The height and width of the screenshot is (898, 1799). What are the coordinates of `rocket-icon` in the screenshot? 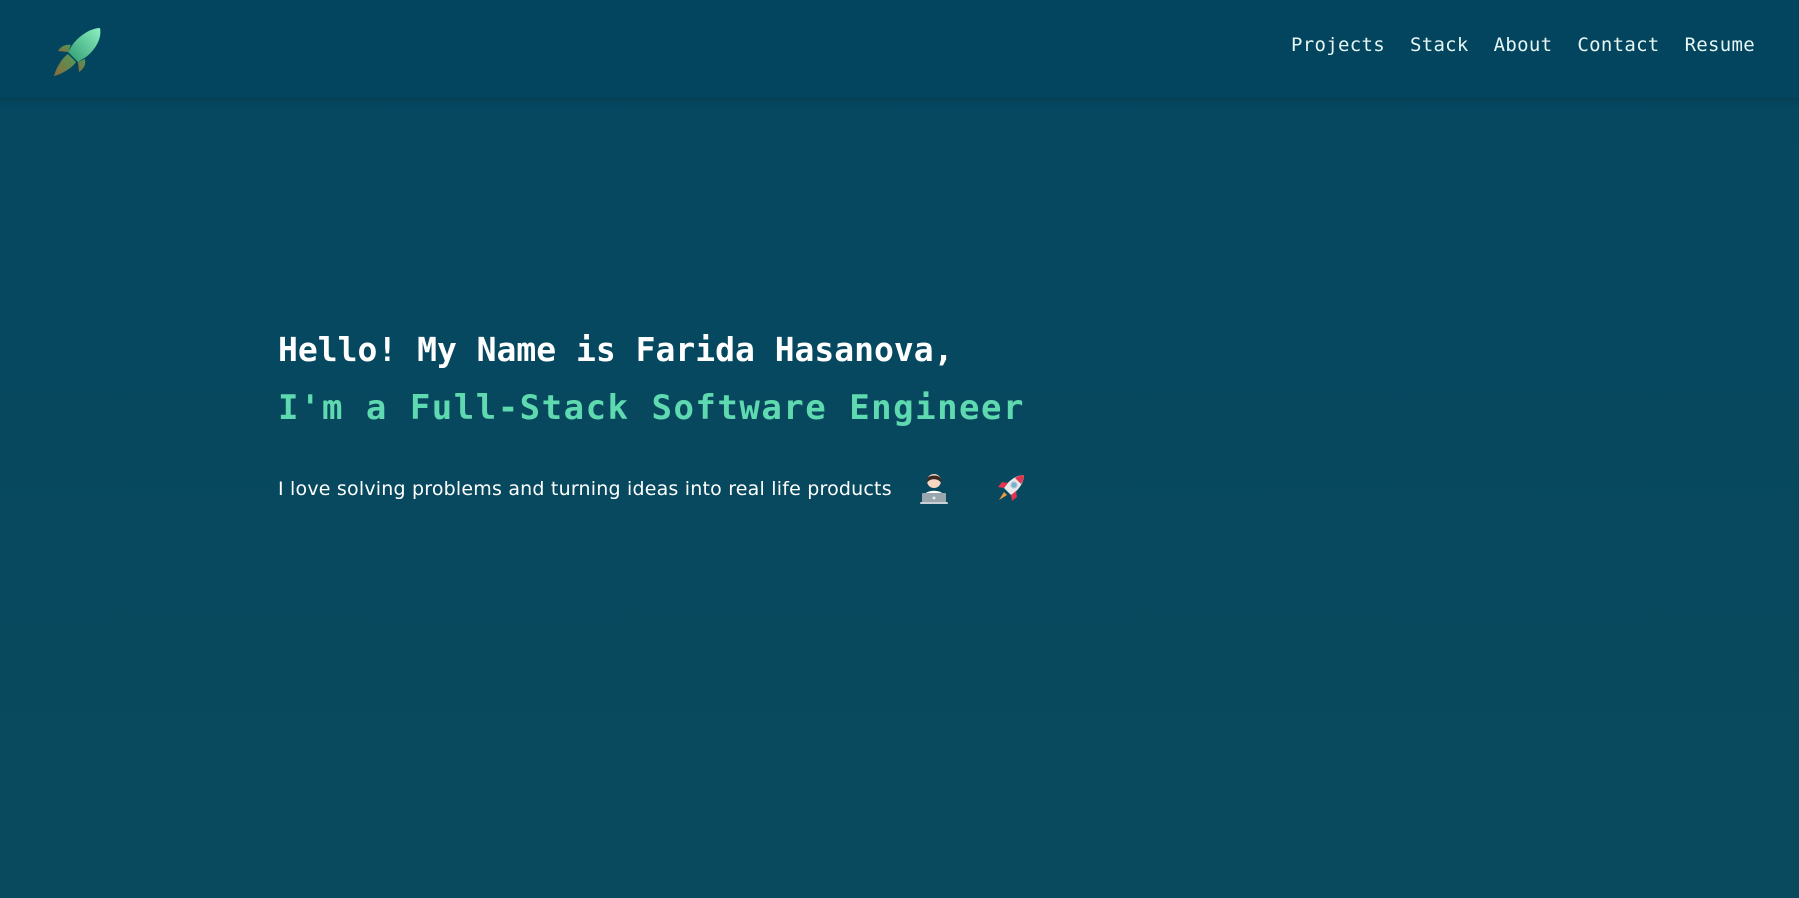 It's located at (1010, 489).